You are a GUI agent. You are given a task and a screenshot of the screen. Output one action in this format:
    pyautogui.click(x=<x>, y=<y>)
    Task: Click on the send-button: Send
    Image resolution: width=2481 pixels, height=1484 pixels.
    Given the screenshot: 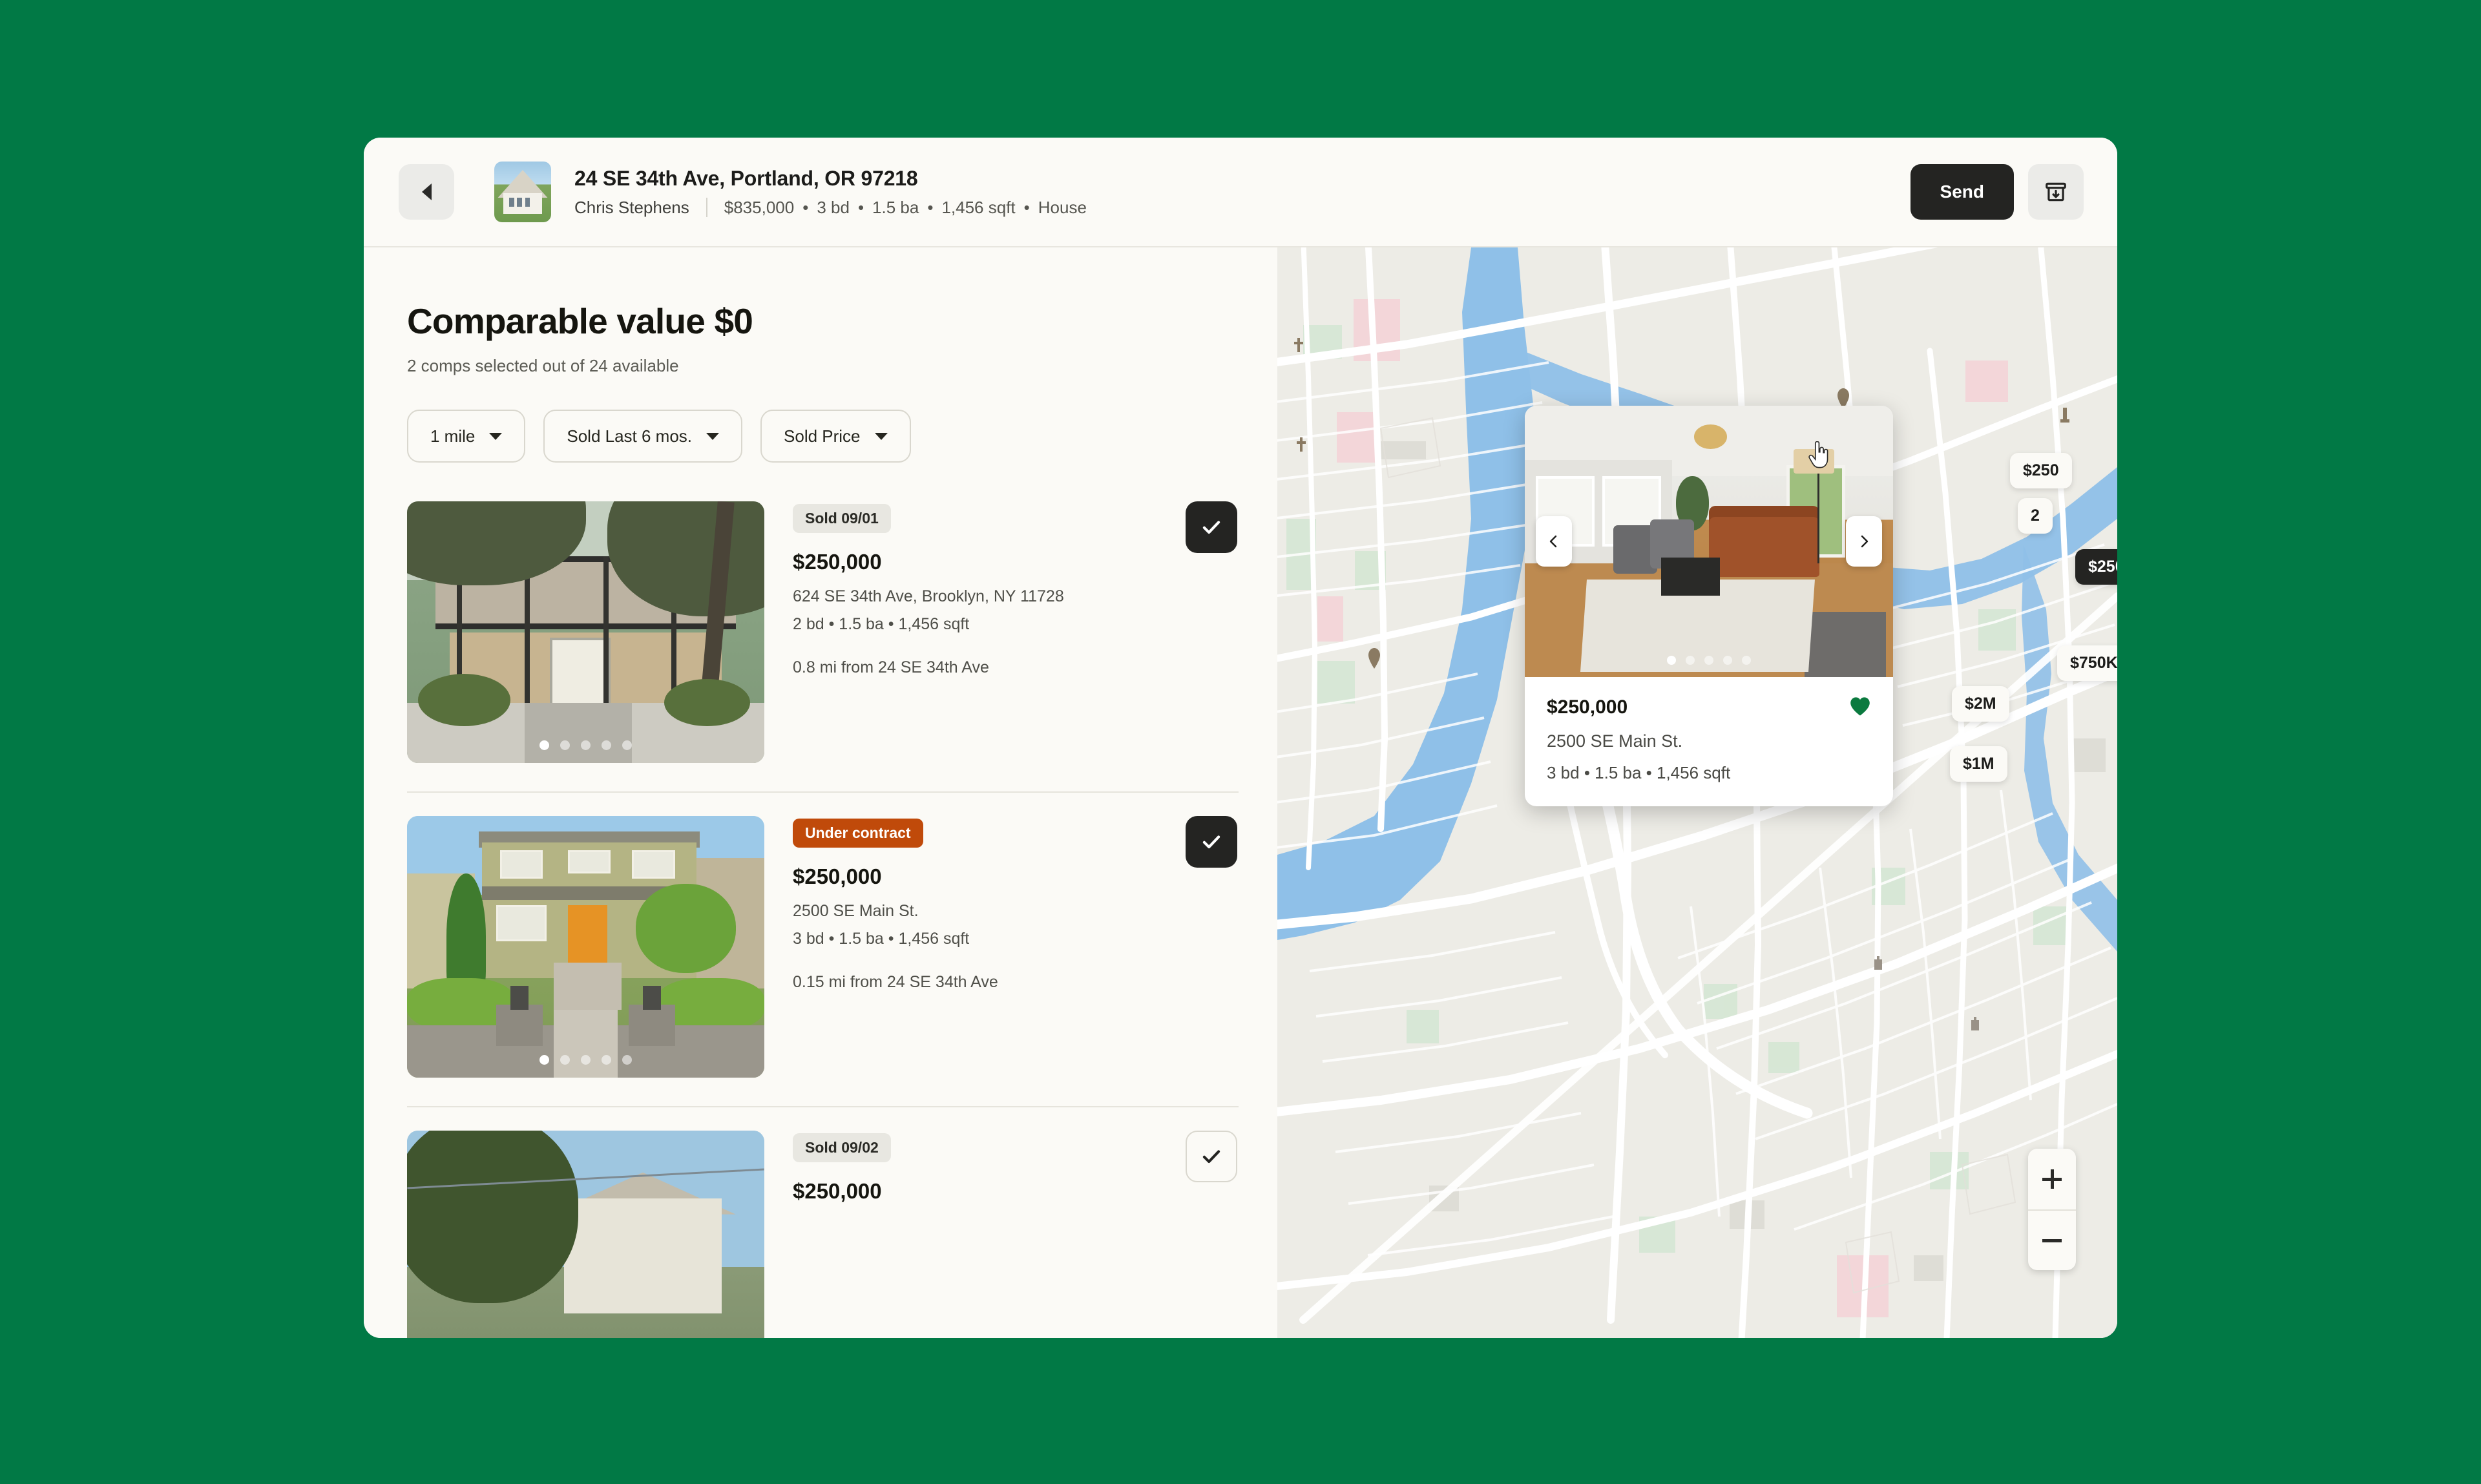 What is the action you would take?
    pyautogui.click(x=1962, y=192)
    